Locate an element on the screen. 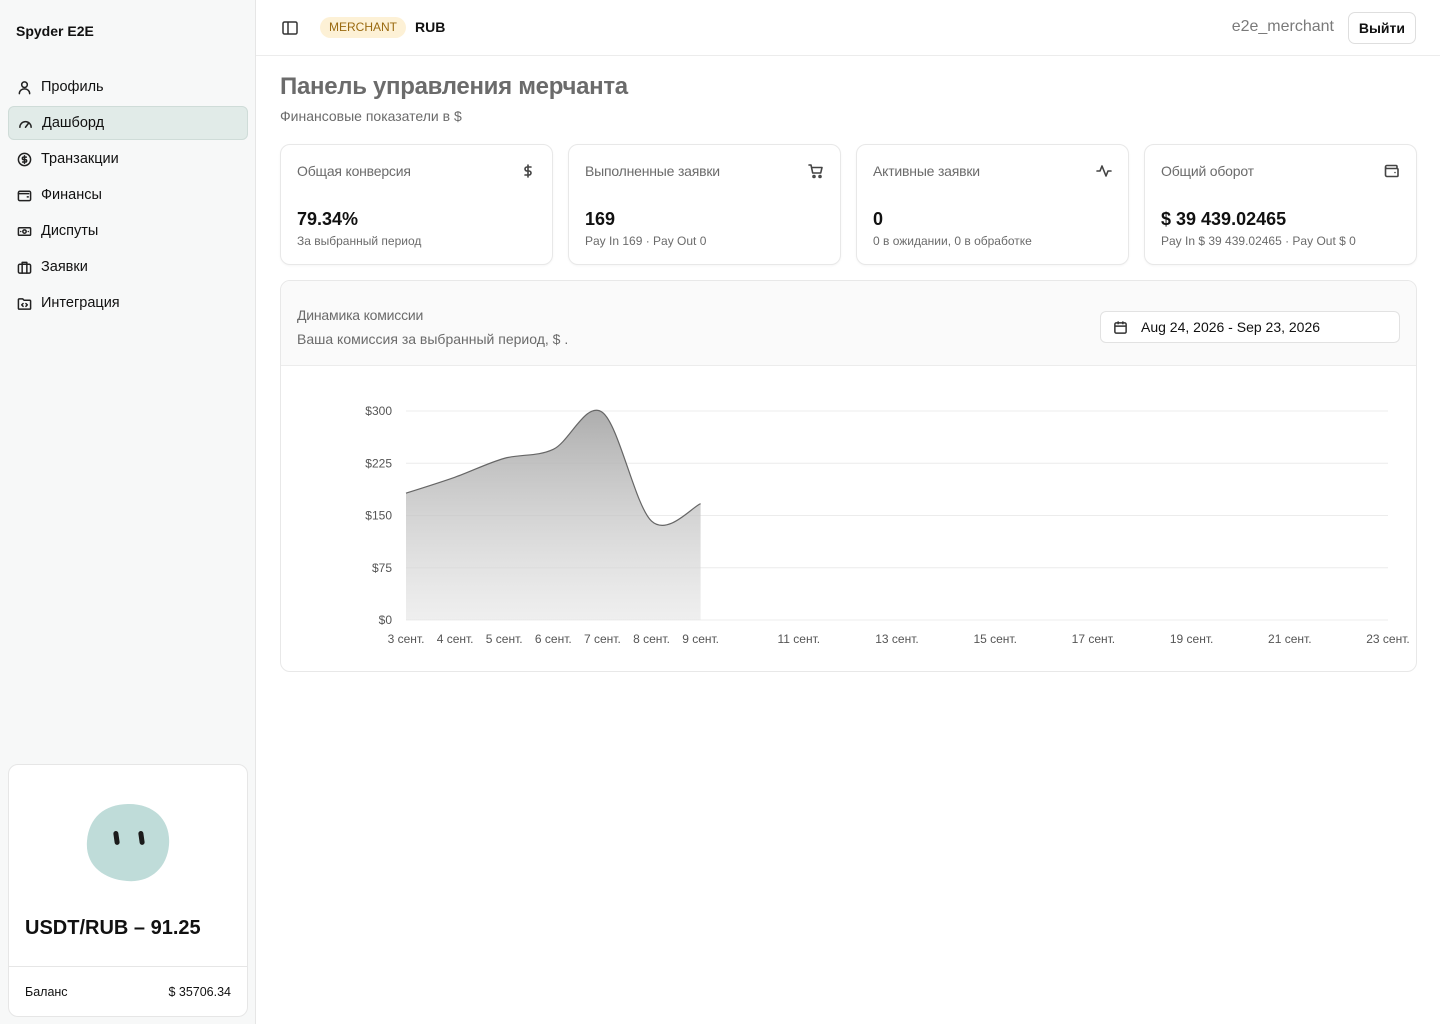 The image size is (1440, 1024). balance-value: $ 35706.34 is located at coordinates (199, 991).